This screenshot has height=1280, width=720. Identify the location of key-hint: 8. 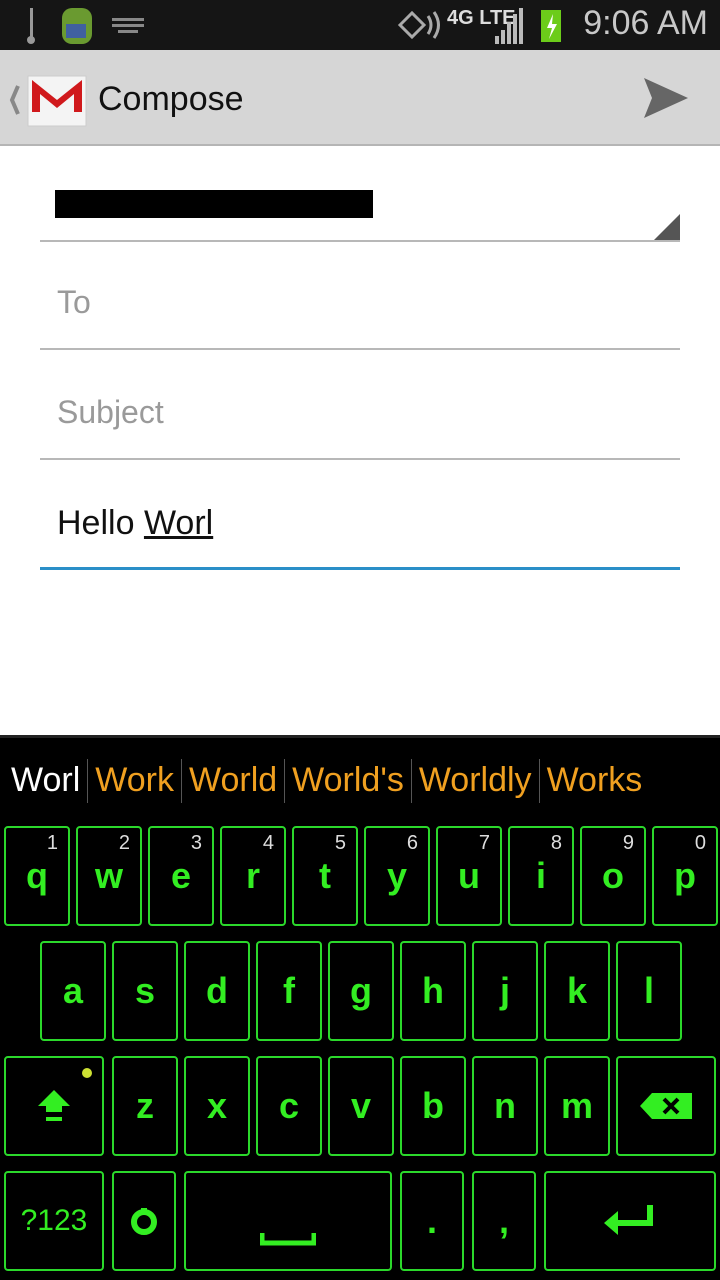
(556, 843).